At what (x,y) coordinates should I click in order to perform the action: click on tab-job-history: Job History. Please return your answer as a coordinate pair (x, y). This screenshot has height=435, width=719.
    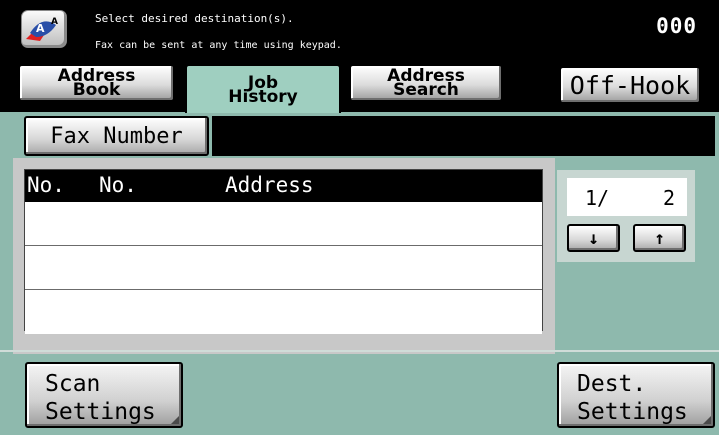
    Looking at the image, I should click on (263, 88).